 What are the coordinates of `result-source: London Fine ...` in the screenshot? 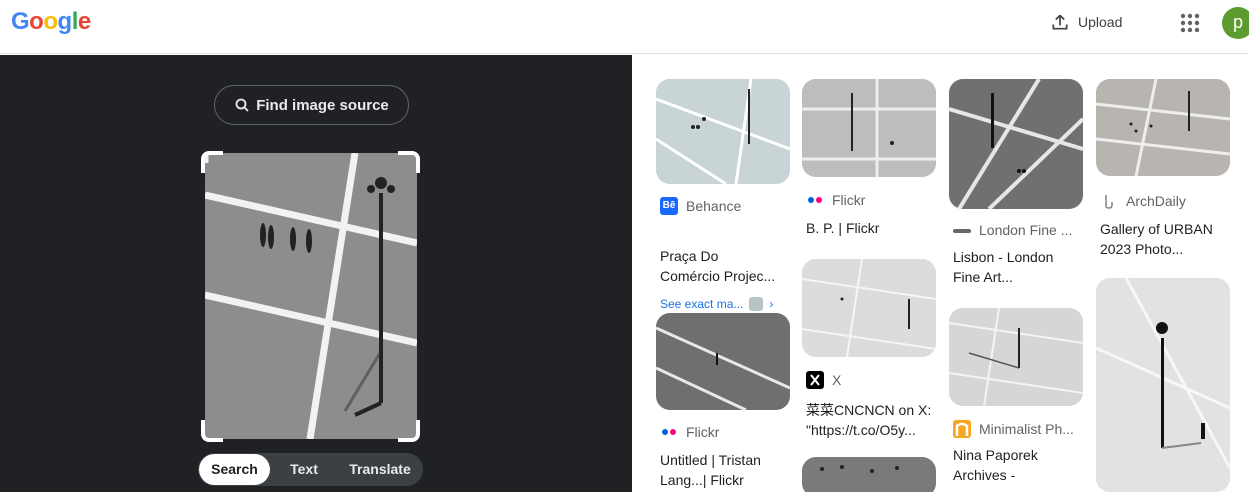 It's located at (1026, 230).